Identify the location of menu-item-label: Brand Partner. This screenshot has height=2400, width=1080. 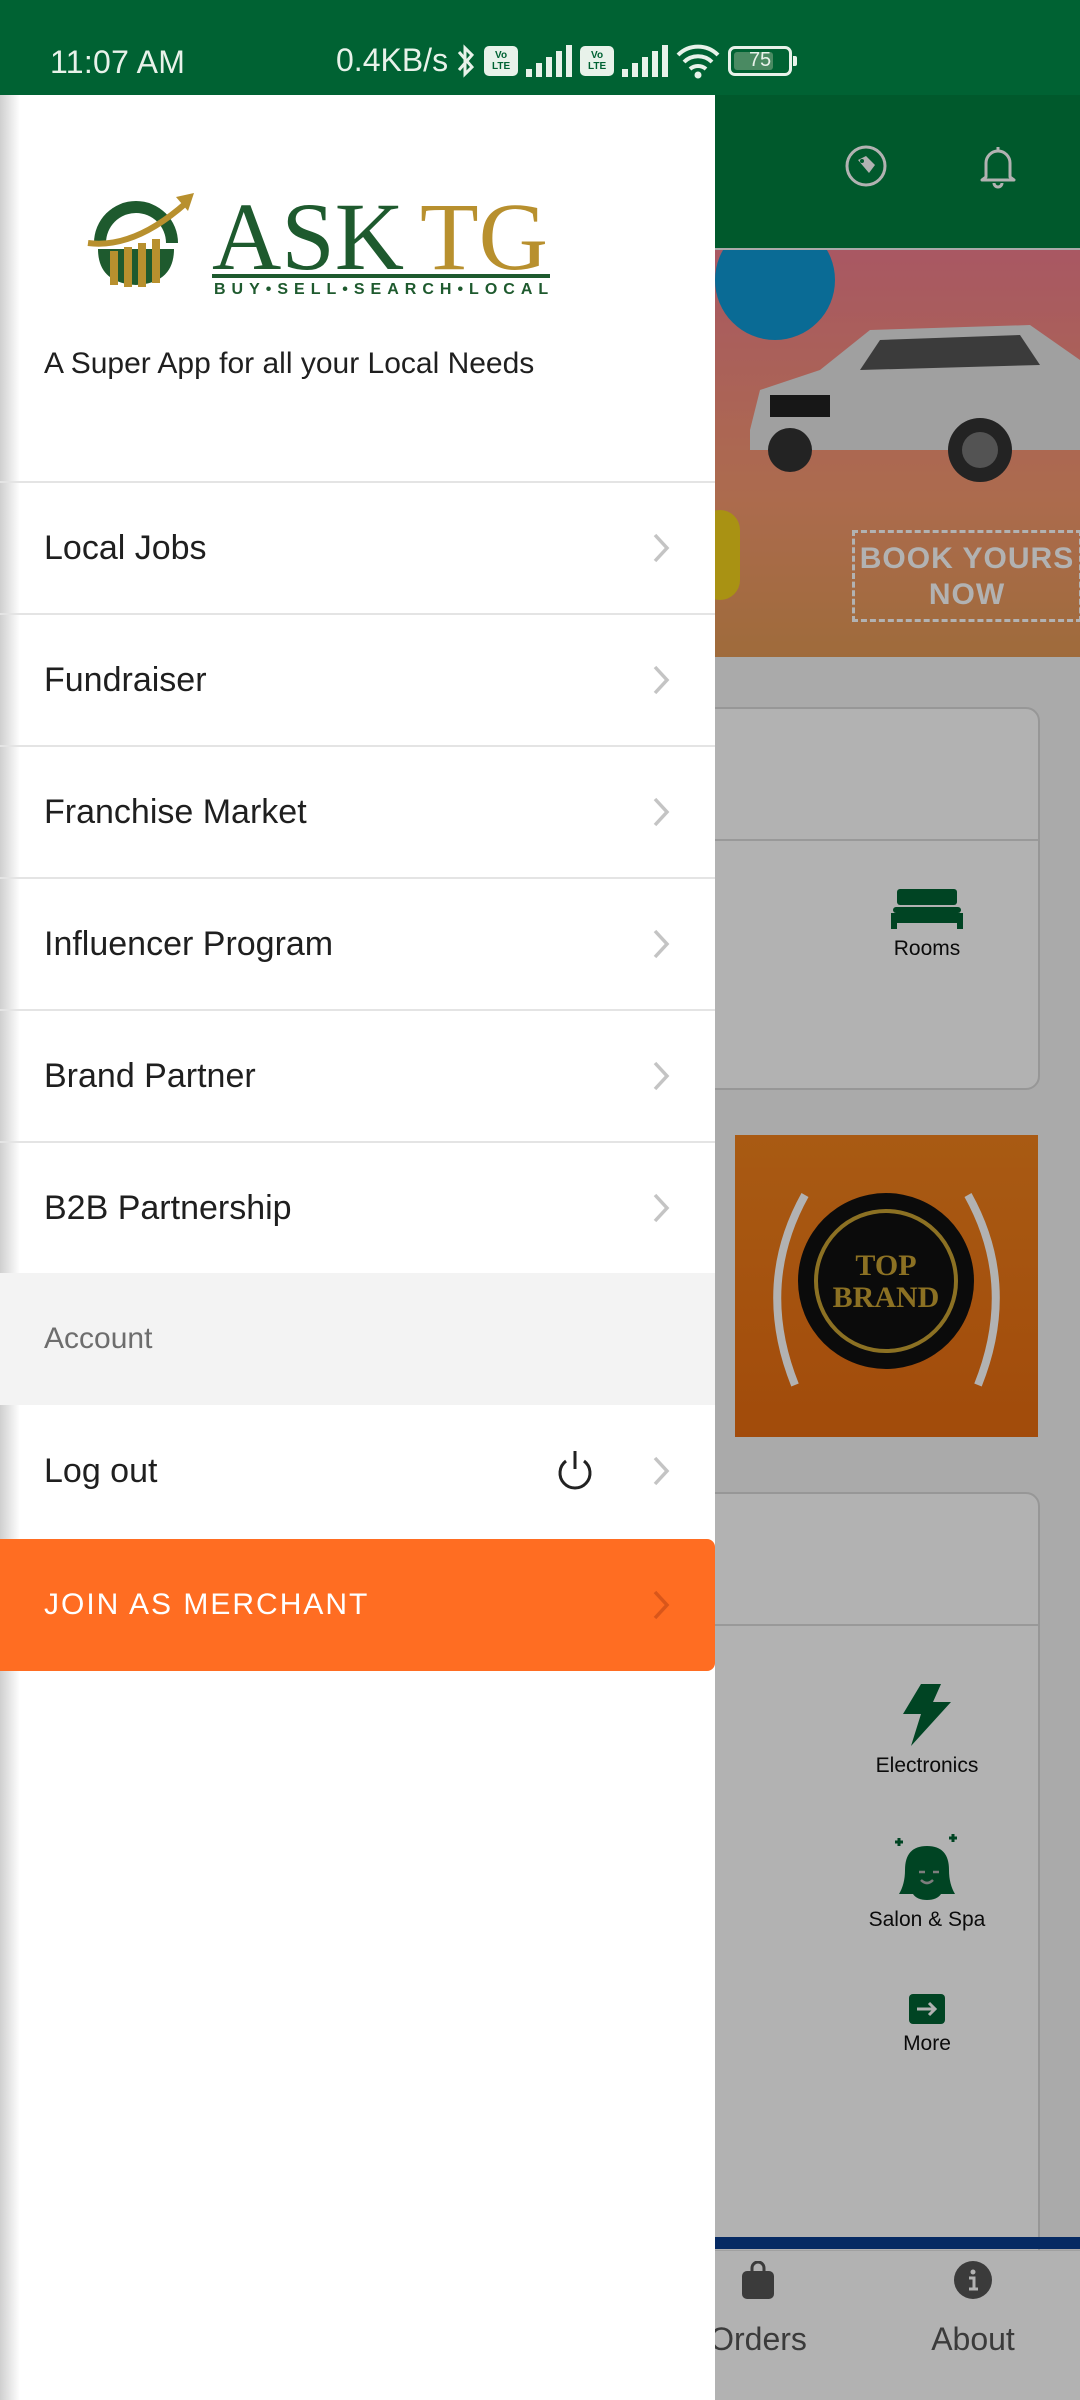
(150, 1075).